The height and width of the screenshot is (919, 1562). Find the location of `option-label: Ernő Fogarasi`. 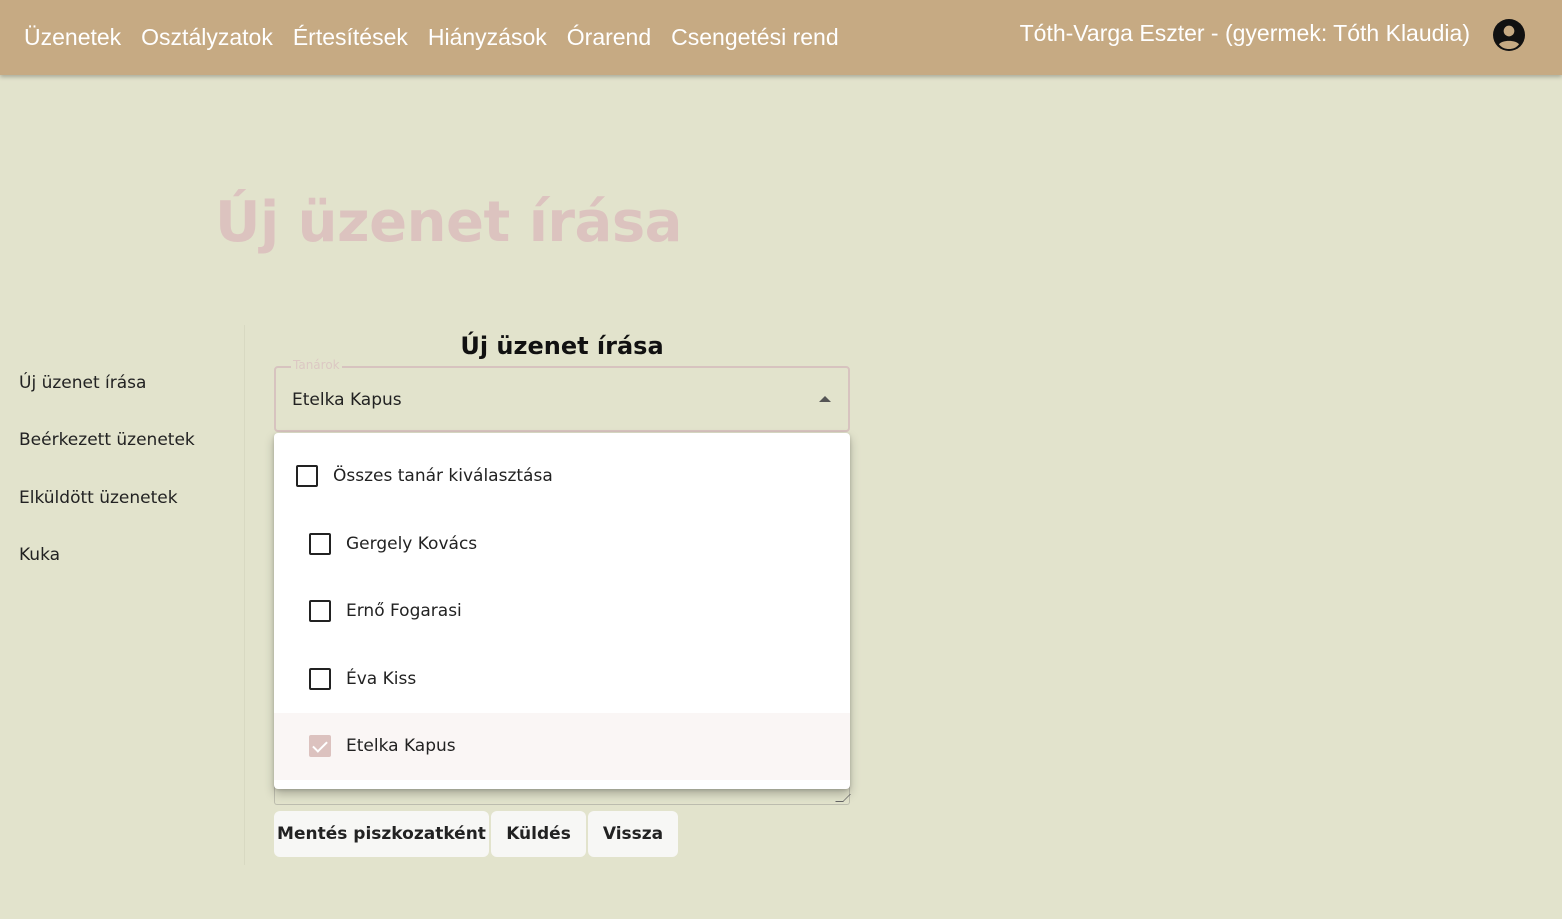

option-label: Ernő Fogarasi is located at coordinates (404, 611).